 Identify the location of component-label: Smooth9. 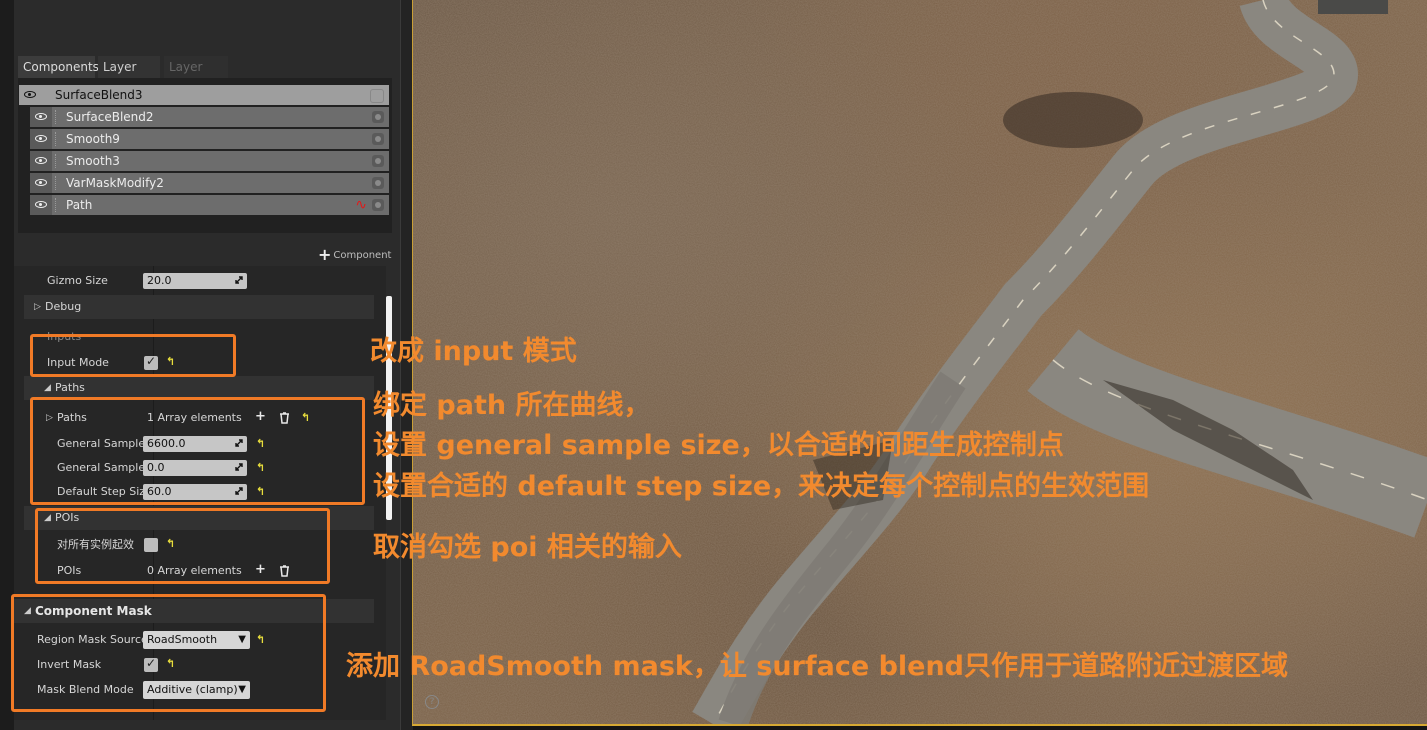
(93, 139).